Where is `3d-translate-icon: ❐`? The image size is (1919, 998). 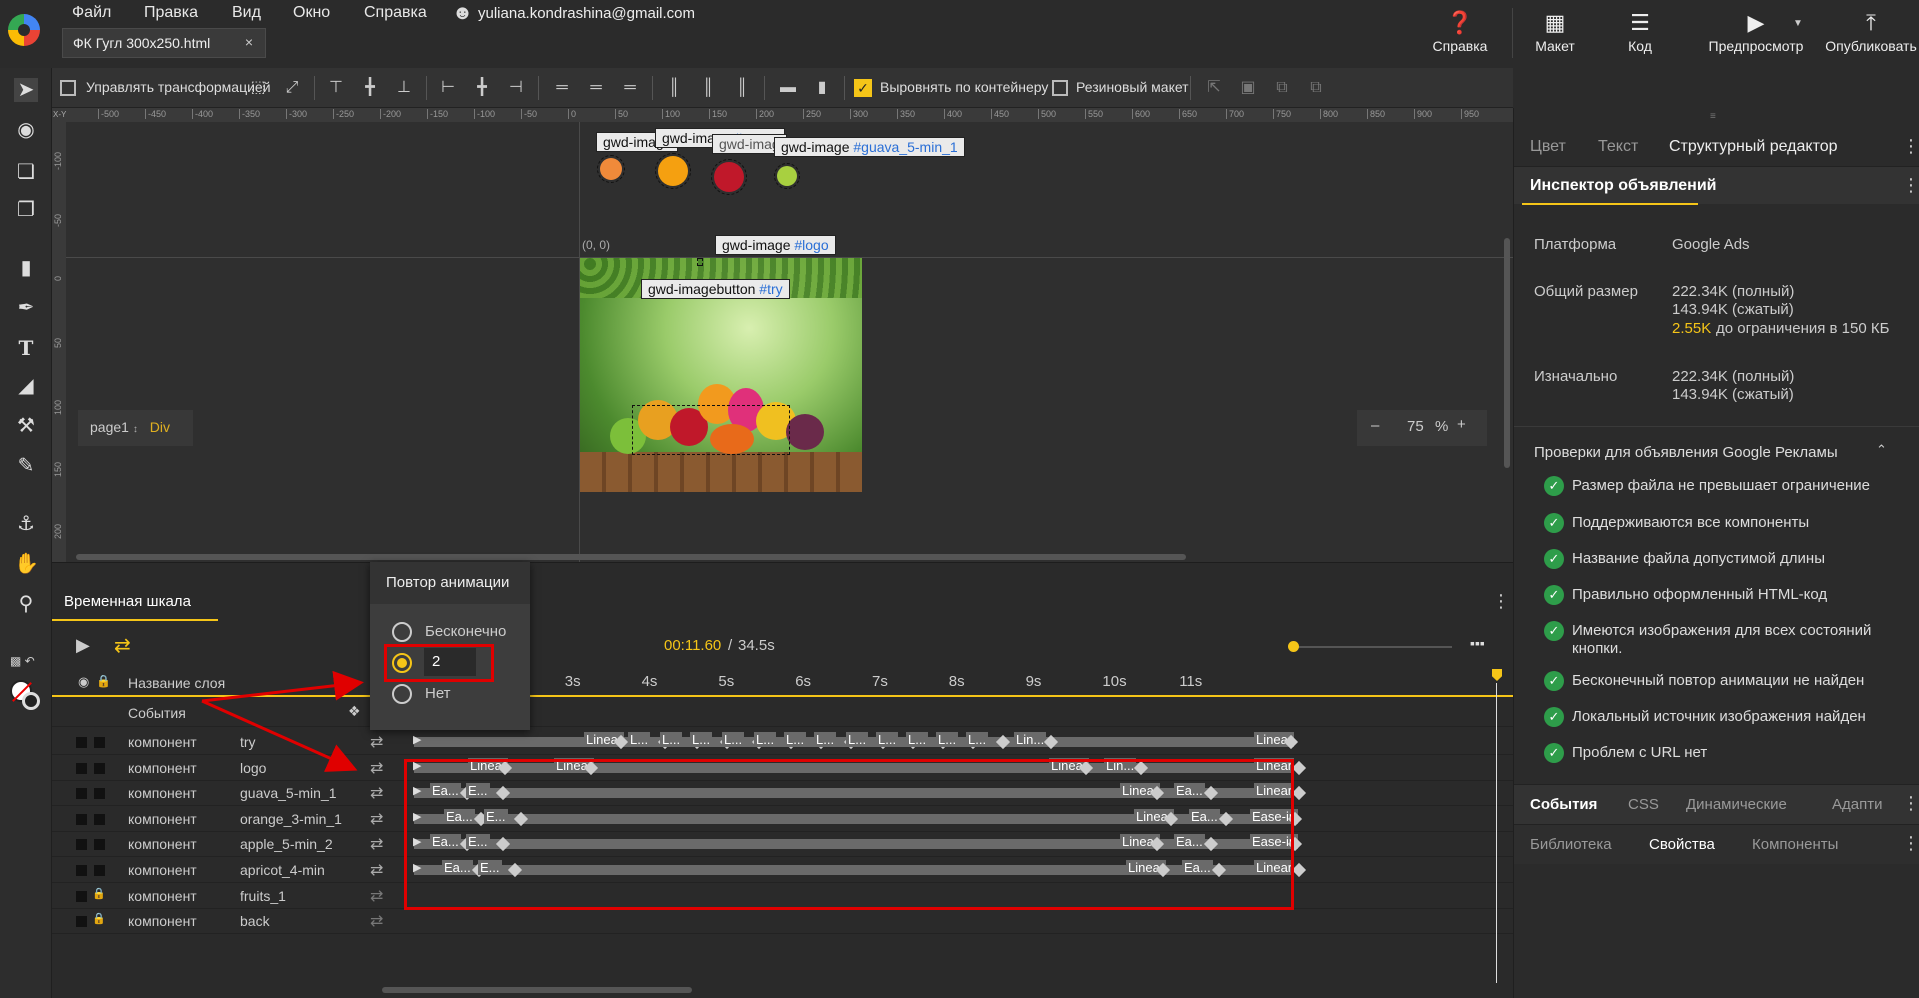
3d-translate-icon: ❐ is located at coordinates (26, 210).